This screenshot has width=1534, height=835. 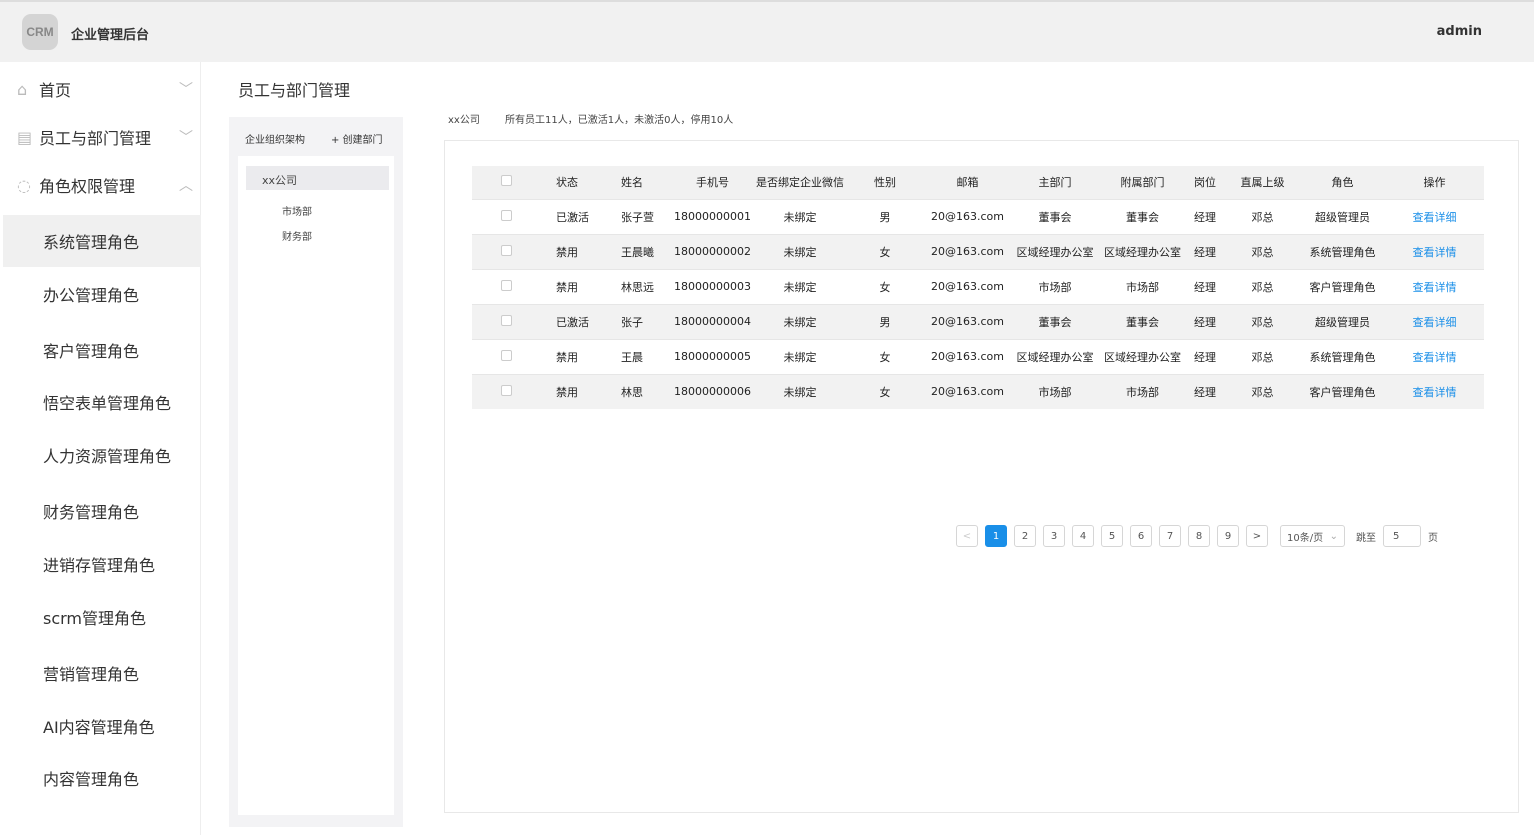 I want to click on page-button-7: 7, so click(x=1170, y=536).